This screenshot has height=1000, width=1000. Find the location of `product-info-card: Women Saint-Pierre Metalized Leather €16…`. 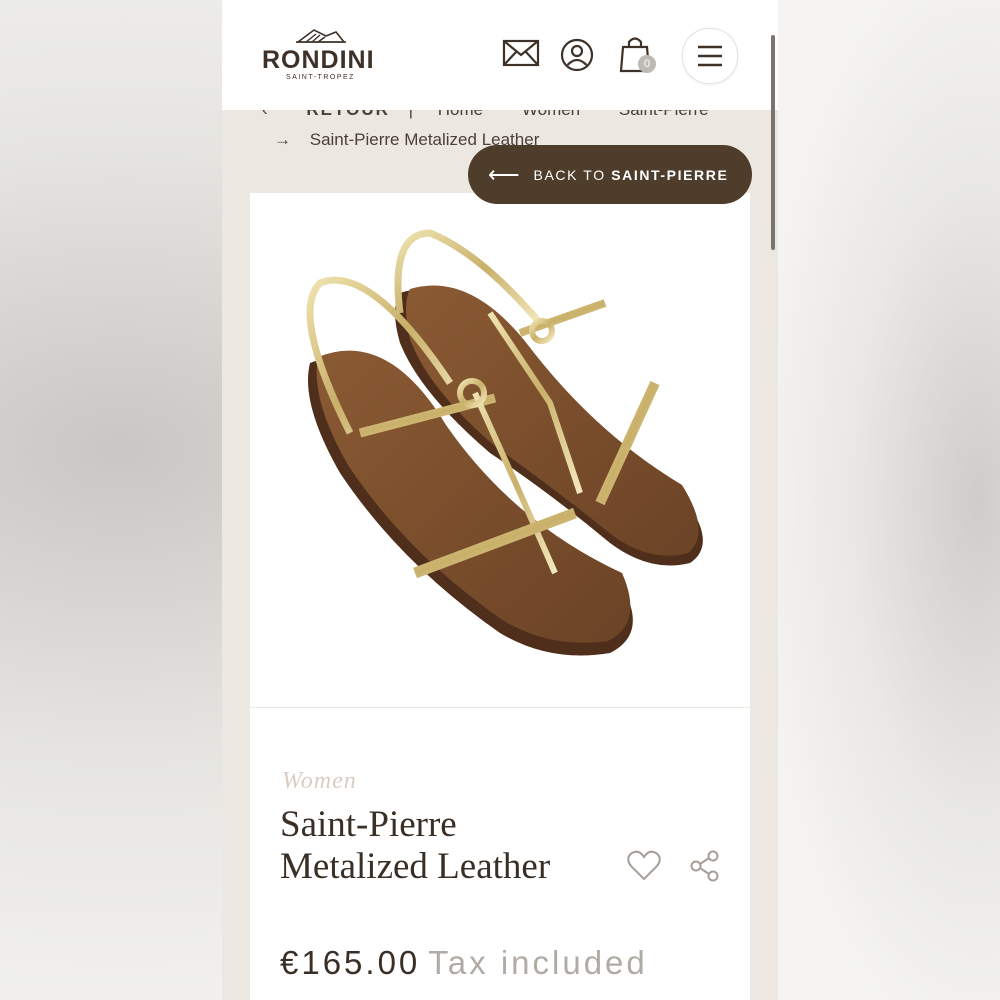

product-info-card: Women Saint-Pierre Metalized Leather €16… is located at coordinates (500, 854).